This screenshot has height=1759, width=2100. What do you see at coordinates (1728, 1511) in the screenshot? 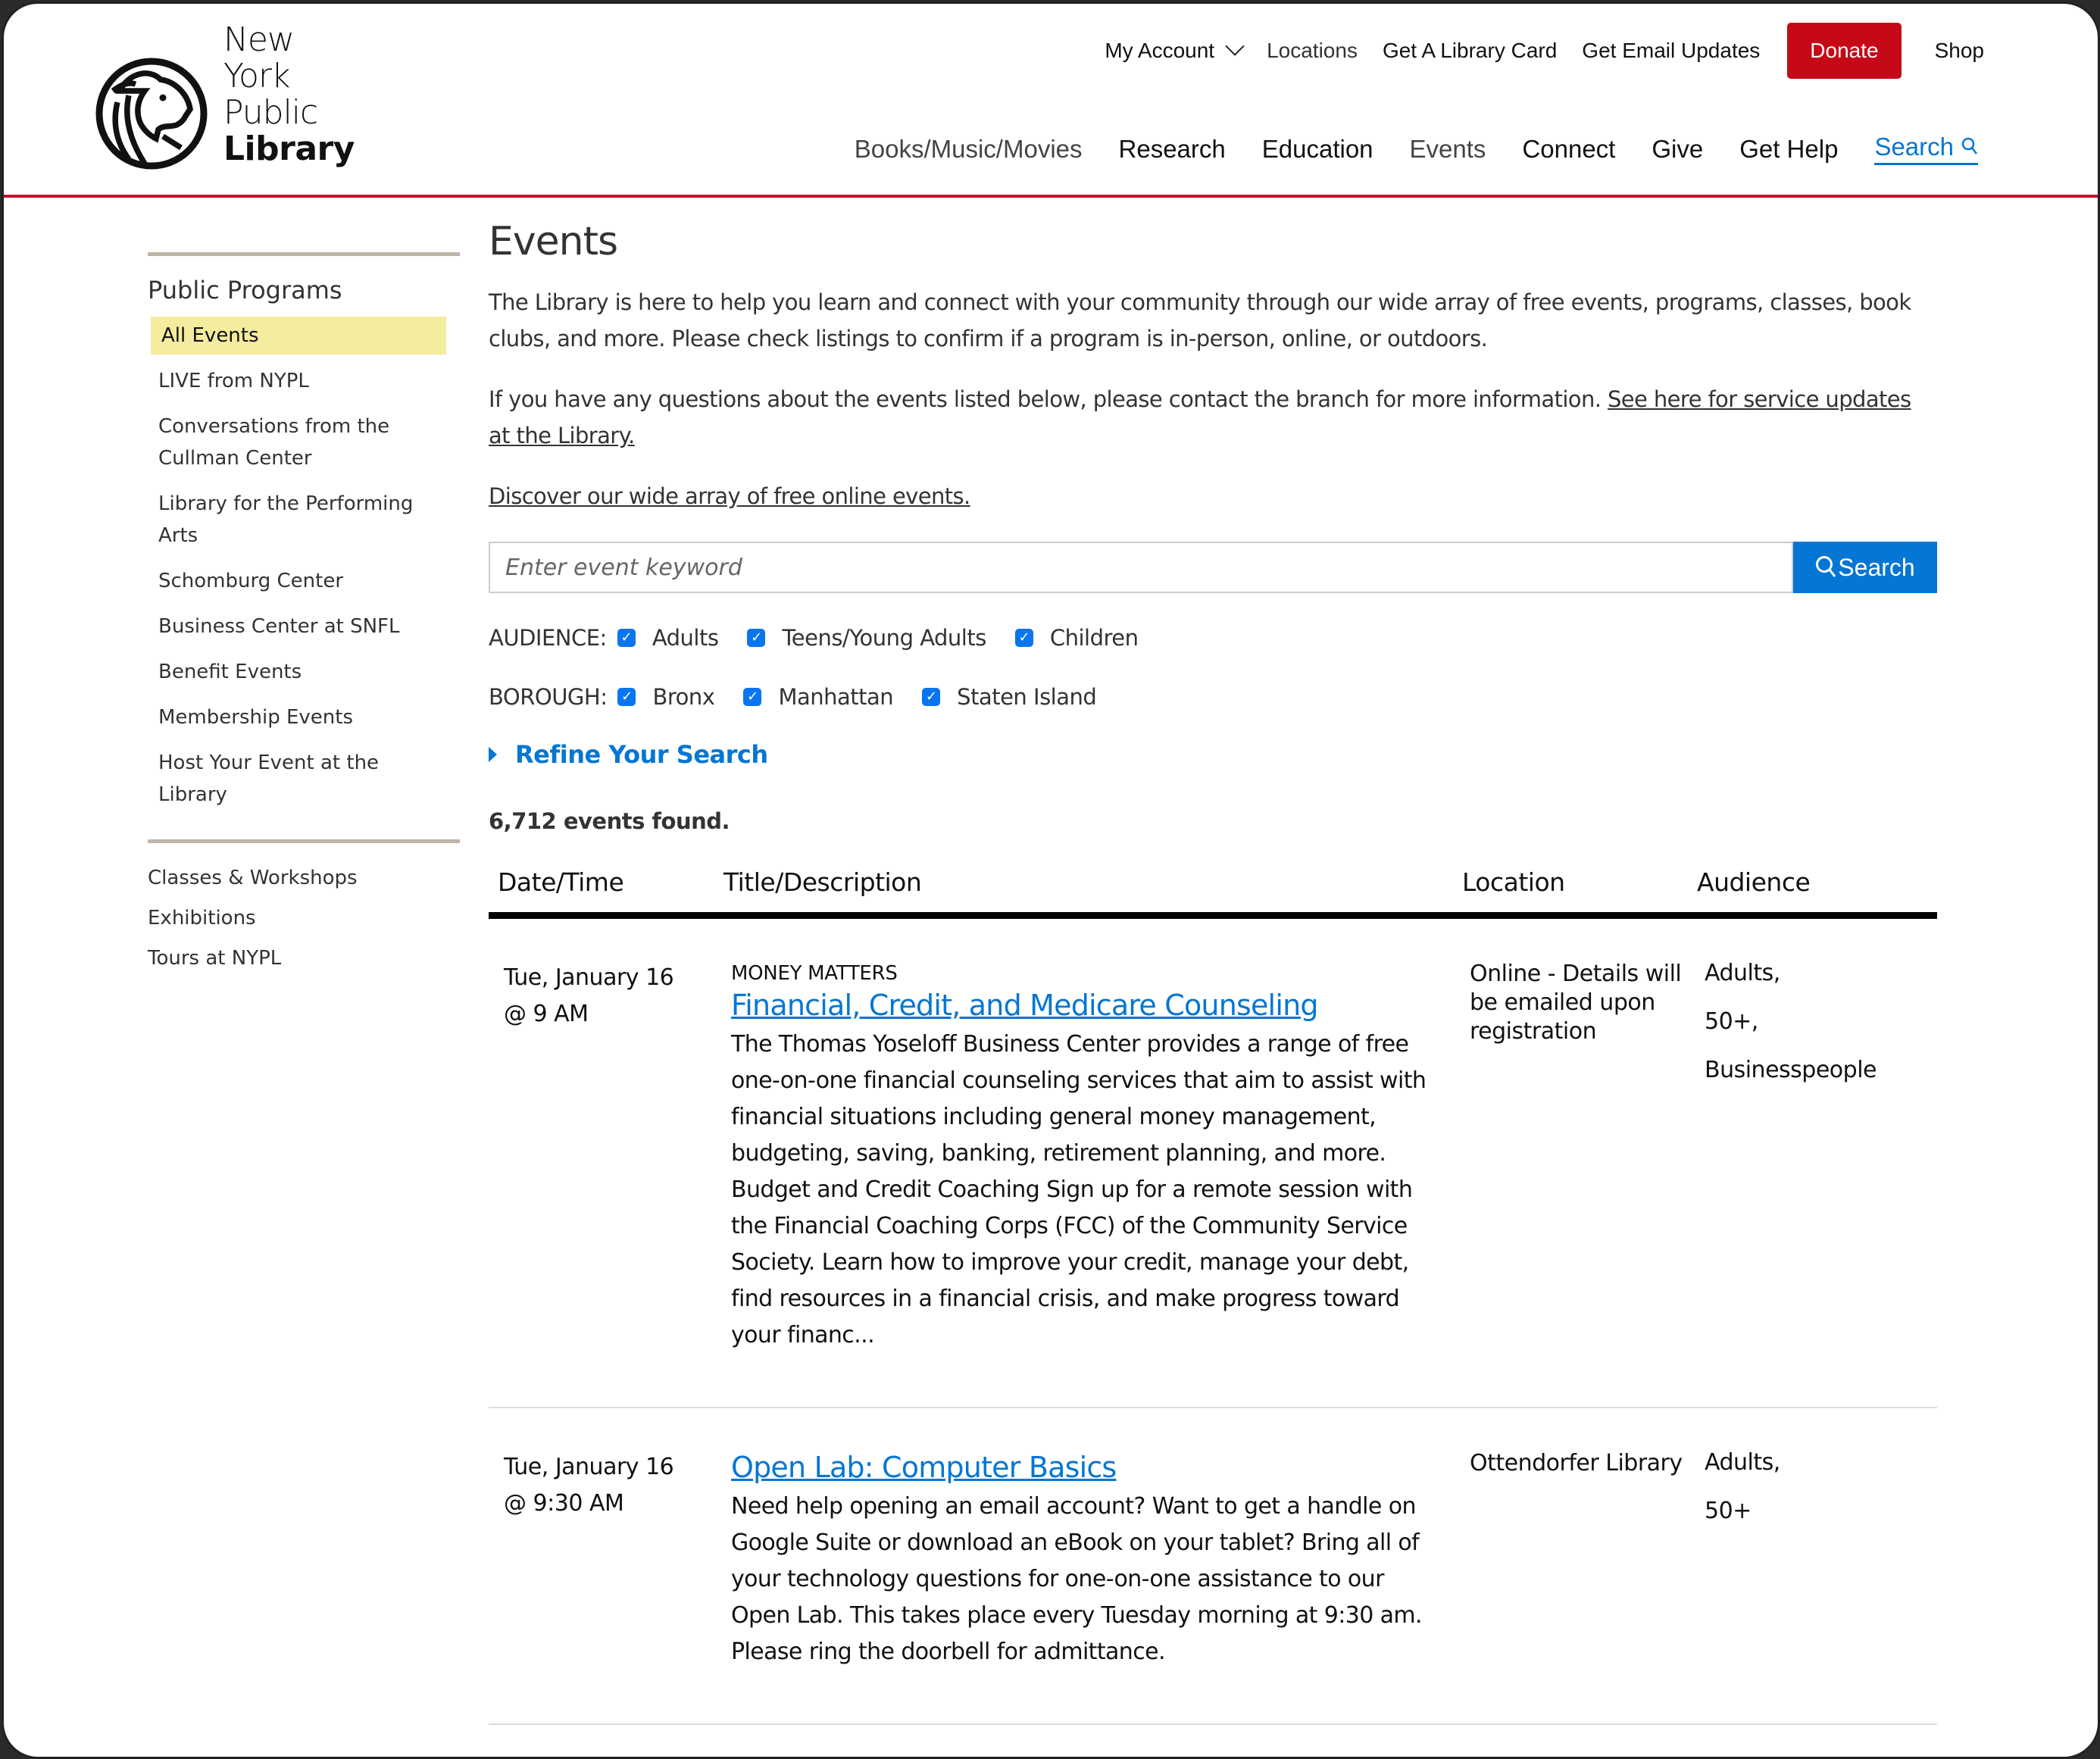
I see `audience-tag: 50+` at bounding box center [1728, 1511].